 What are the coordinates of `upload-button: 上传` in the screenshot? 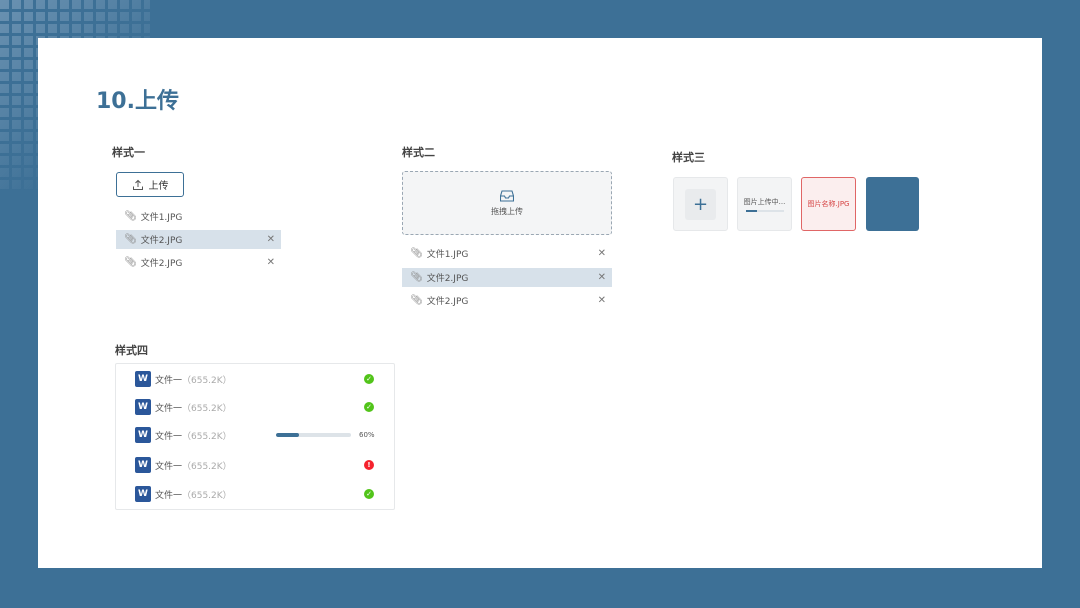 It's located at (150, 184).